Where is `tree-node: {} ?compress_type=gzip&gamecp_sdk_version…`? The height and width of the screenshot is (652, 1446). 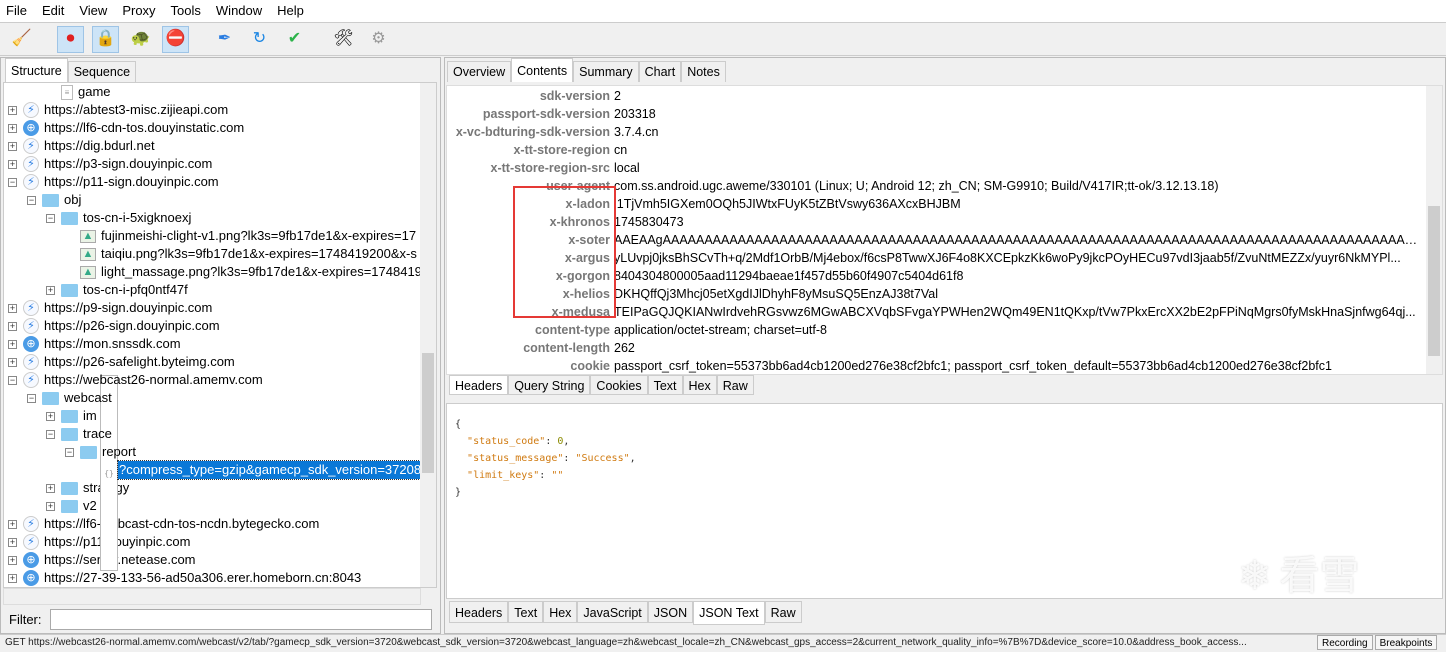 tree-node: {} ?compress_type=gzip&gamecp_sdk_version… is located at coordinates (261, 473).